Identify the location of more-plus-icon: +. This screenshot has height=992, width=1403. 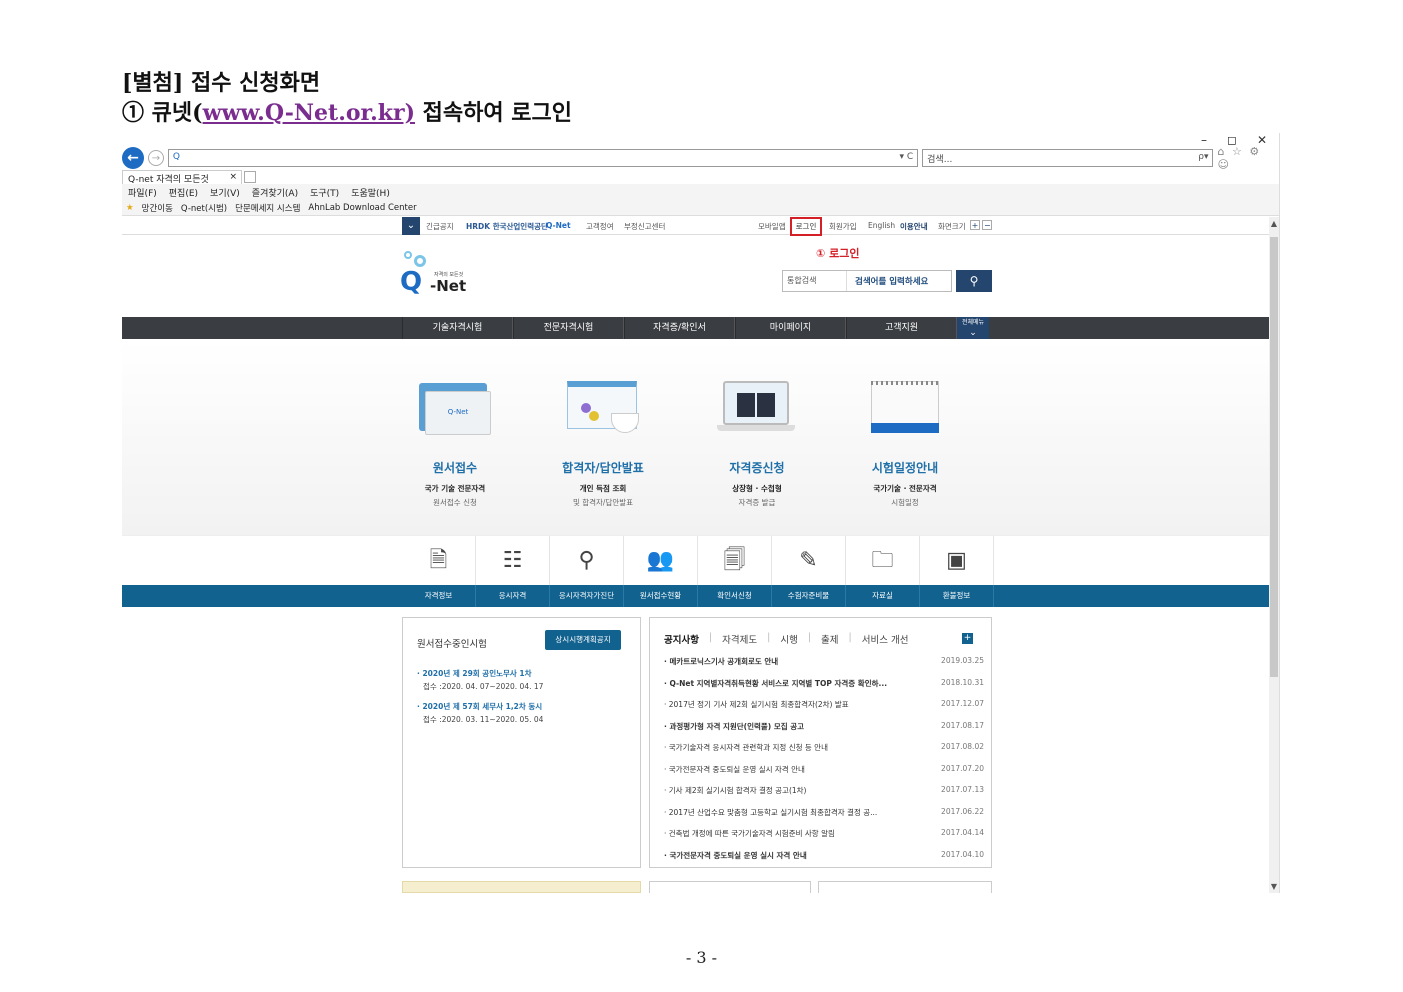
(967, 638).